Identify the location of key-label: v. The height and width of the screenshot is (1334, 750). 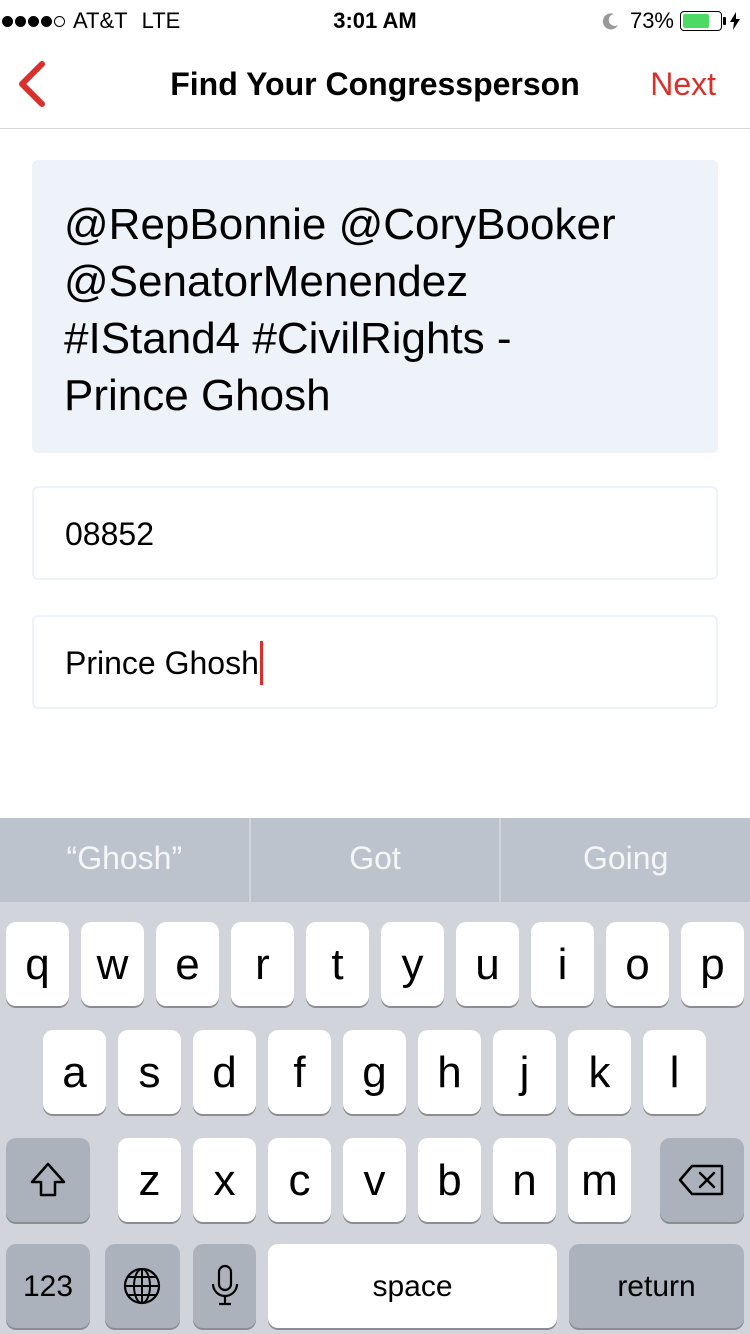
(374, 1180).